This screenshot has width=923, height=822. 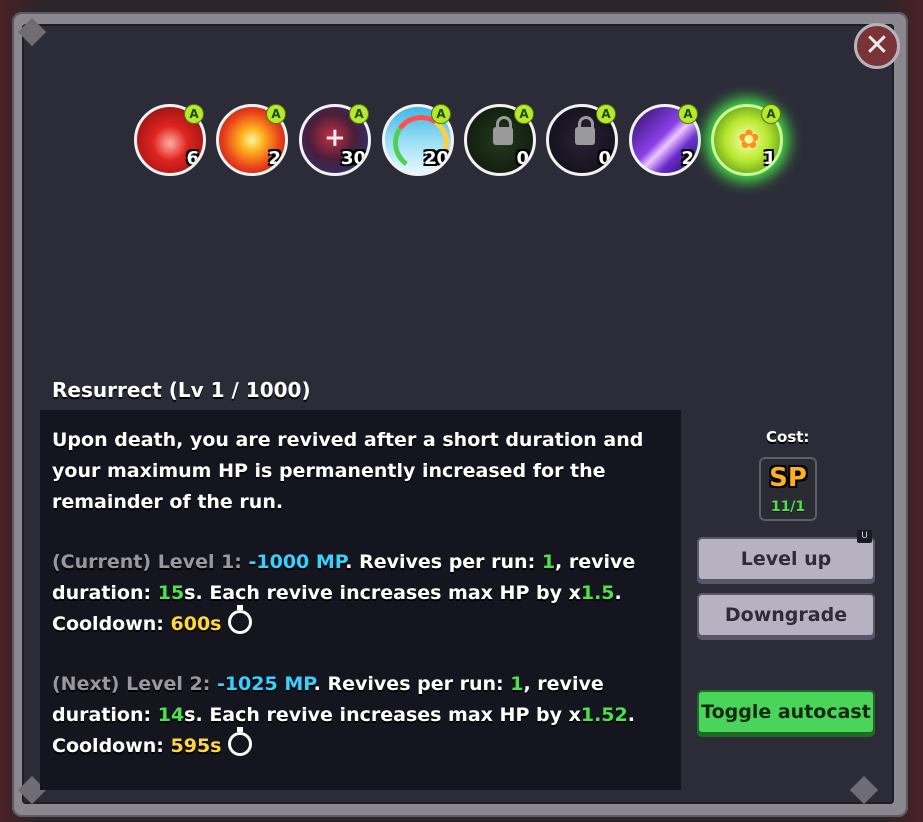 I want to click on skill-title: Resurrect (Lv 1 / 1000), so click(x=181, y=390).